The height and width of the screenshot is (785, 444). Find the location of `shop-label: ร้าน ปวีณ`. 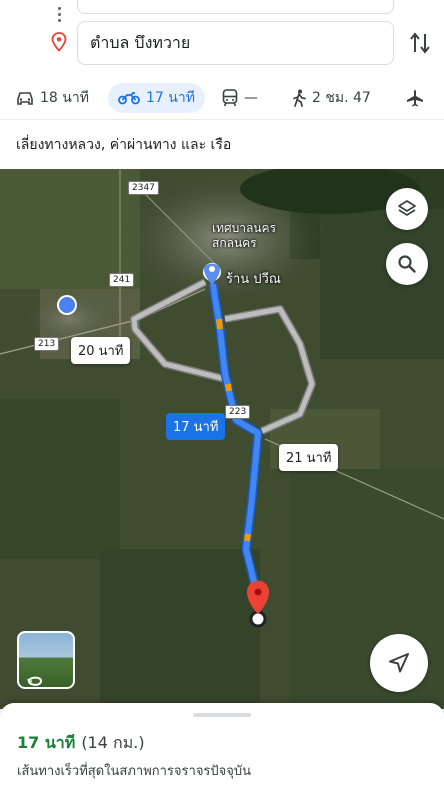

shop-label: ร้าน ปวีณ is located at coordinates (253, 279).